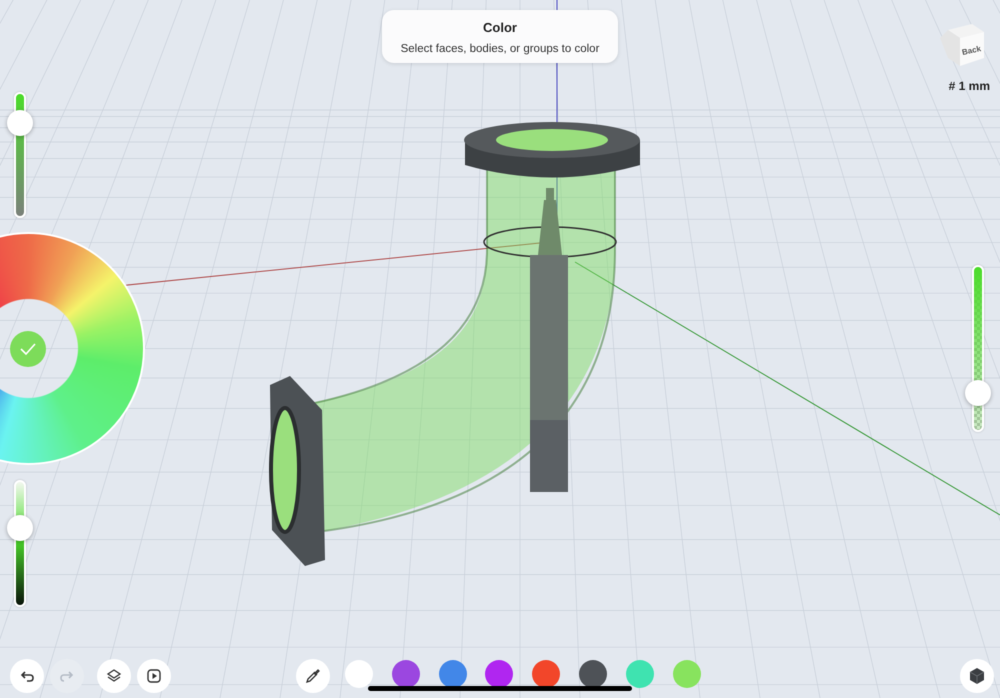 The width and height of the screenshot is (1000, 698). I want to click on layers-button, so click(114, 676).